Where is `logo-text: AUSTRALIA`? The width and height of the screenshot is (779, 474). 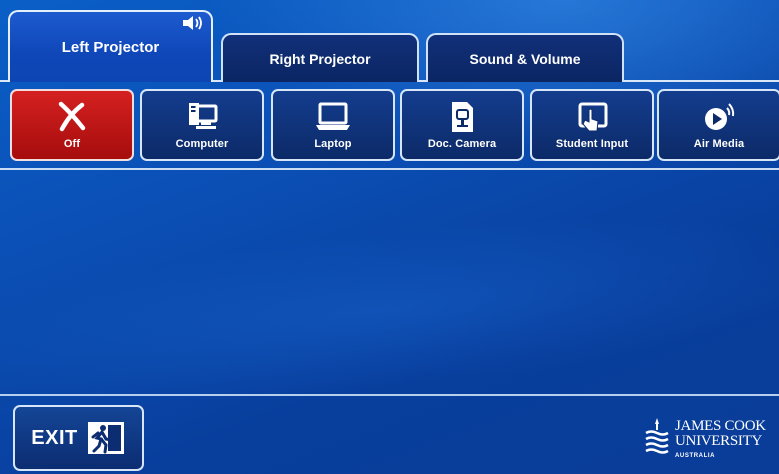 logo-text: AUSTRALIA is located at coordinates (695, 456).